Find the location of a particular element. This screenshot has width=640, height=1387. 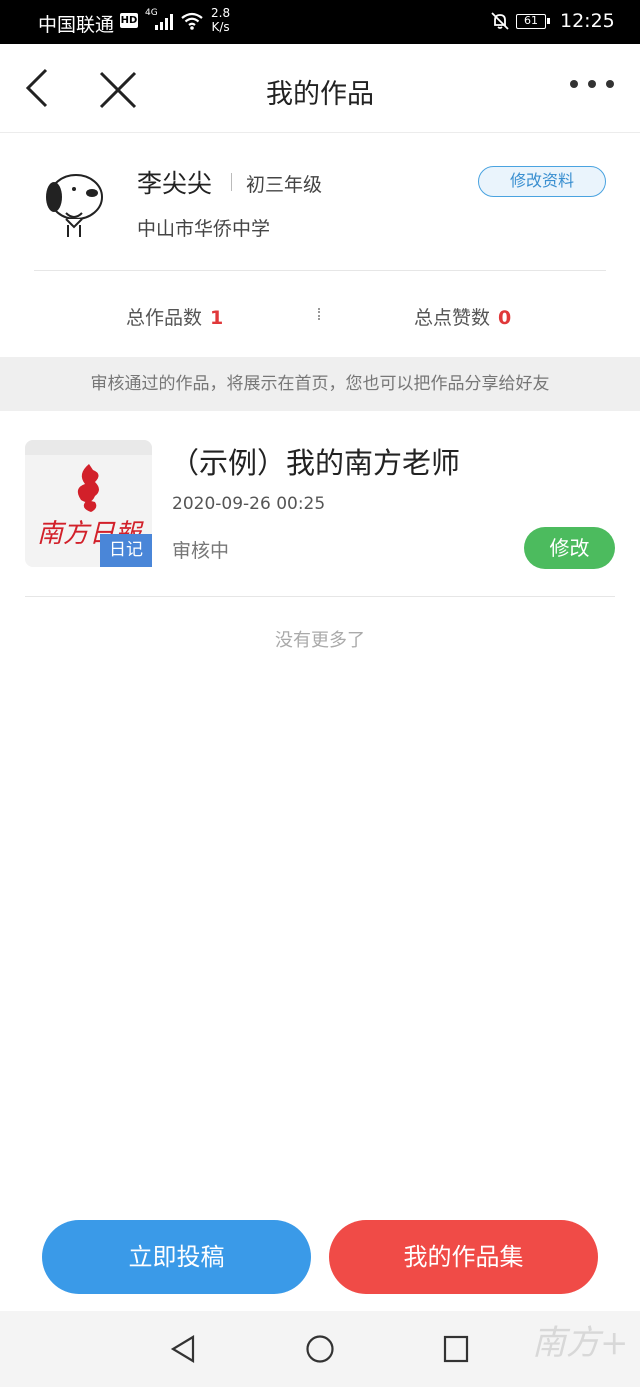

battery-icon: 61 is located at coordinates (533, 21).